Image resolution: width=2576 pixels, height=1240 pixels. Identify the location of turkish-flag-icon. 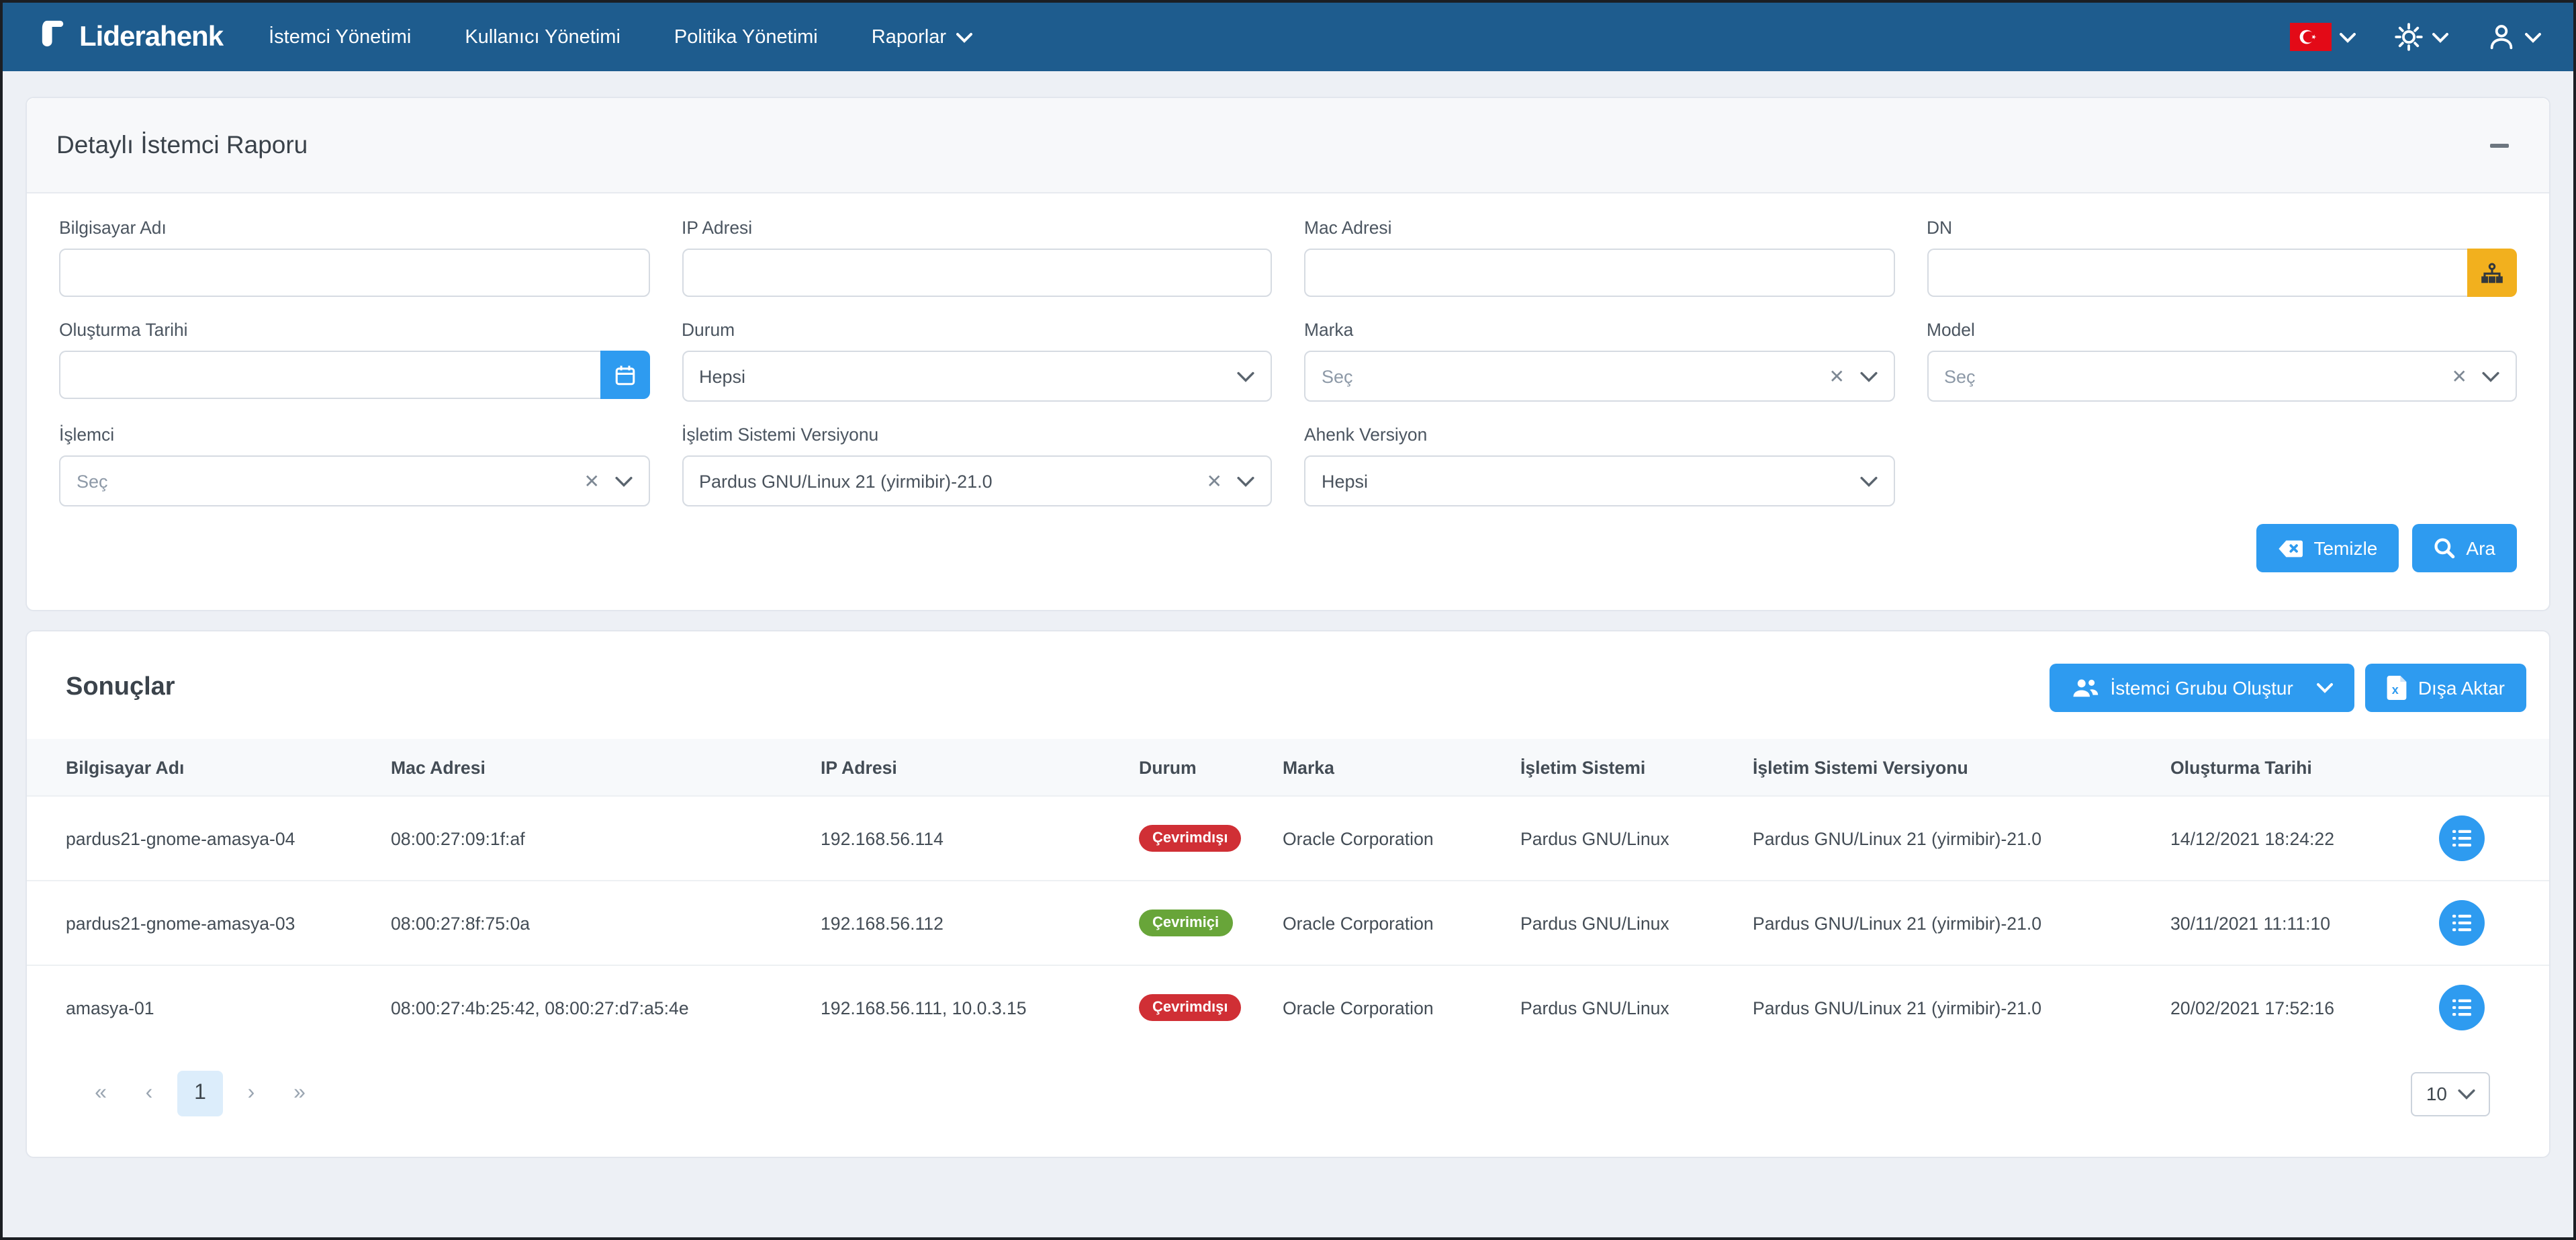
(2311, 37).